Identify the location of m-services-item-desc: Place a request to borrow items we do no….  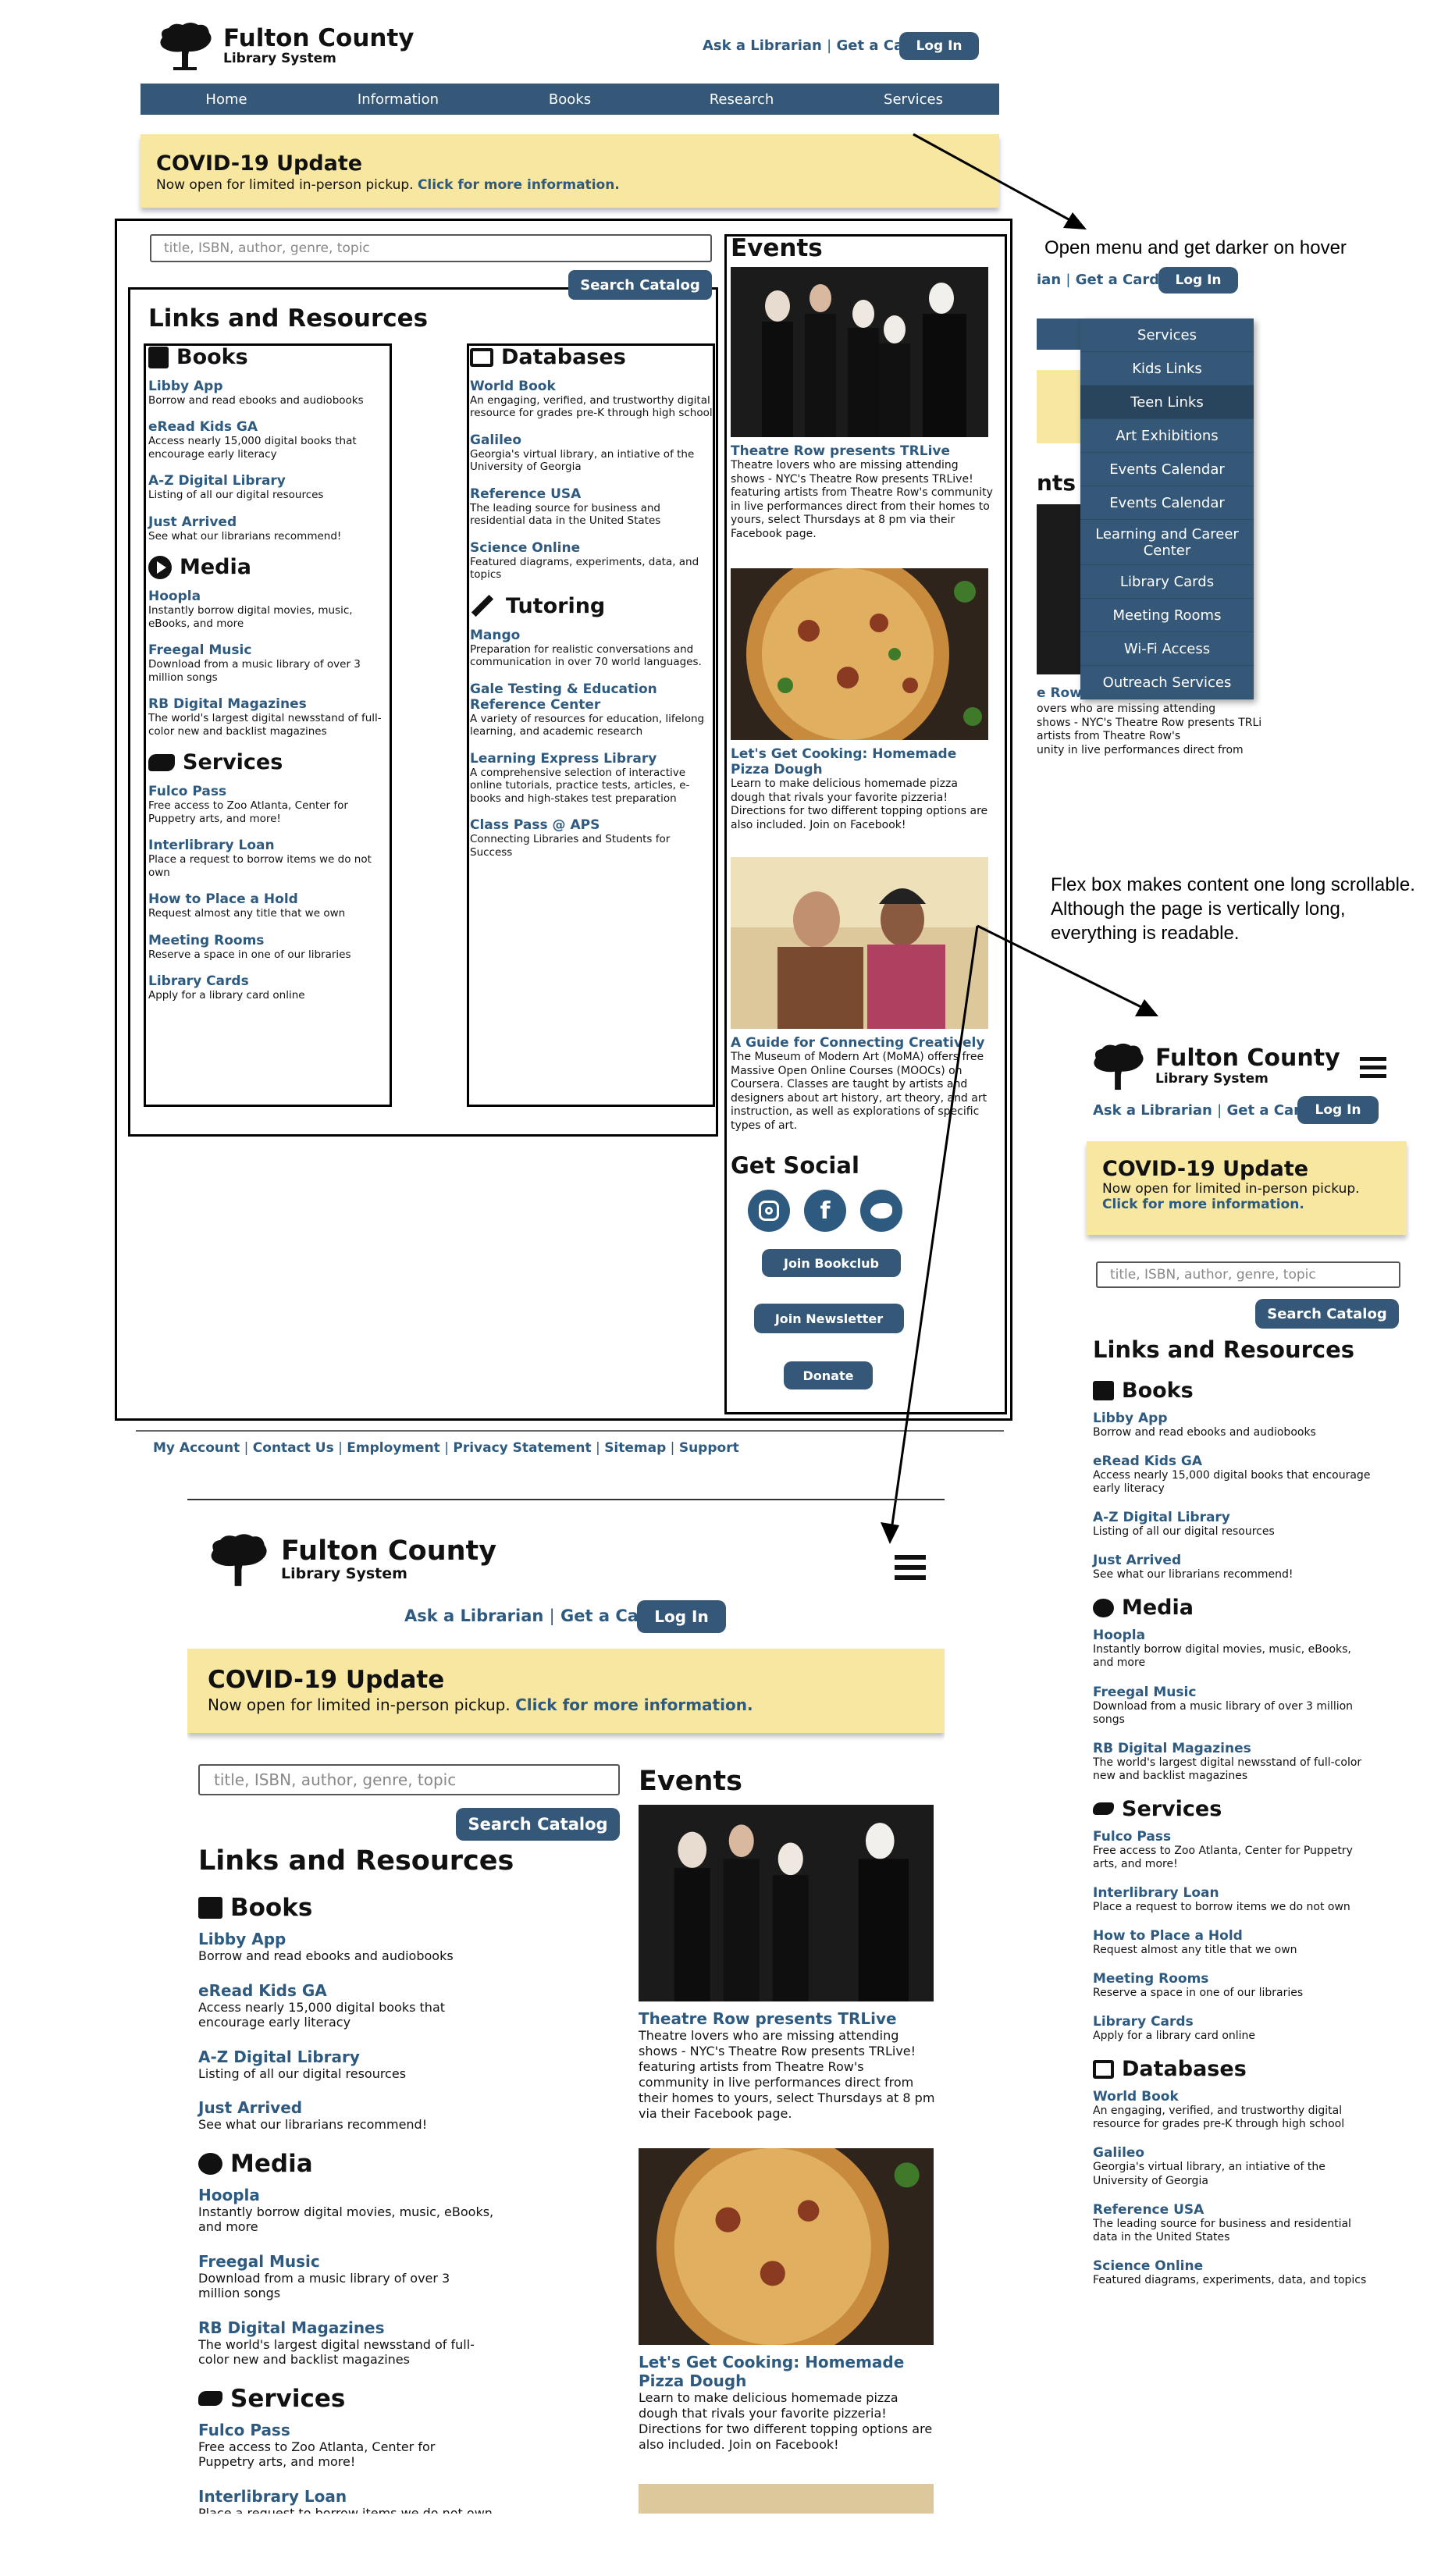
(1221, 1907).